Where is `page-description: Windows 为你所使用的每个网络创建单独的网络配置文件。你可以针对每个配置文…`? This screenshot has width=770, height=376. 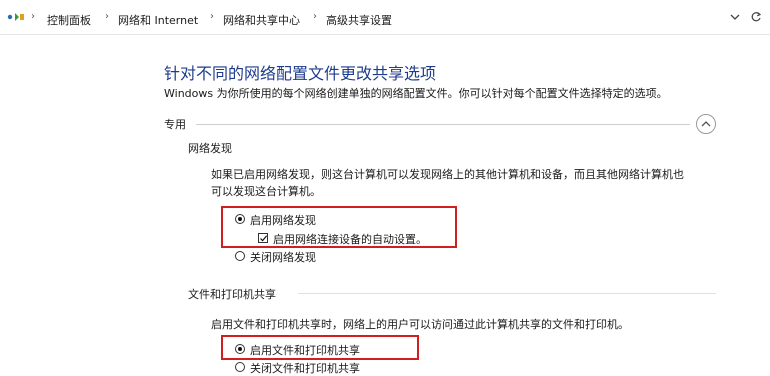 page-description: Windows 为你所使用的每个网络创建单独的网络配置文件。你可以针对每个配置文… is located at coordinates (416, 93).